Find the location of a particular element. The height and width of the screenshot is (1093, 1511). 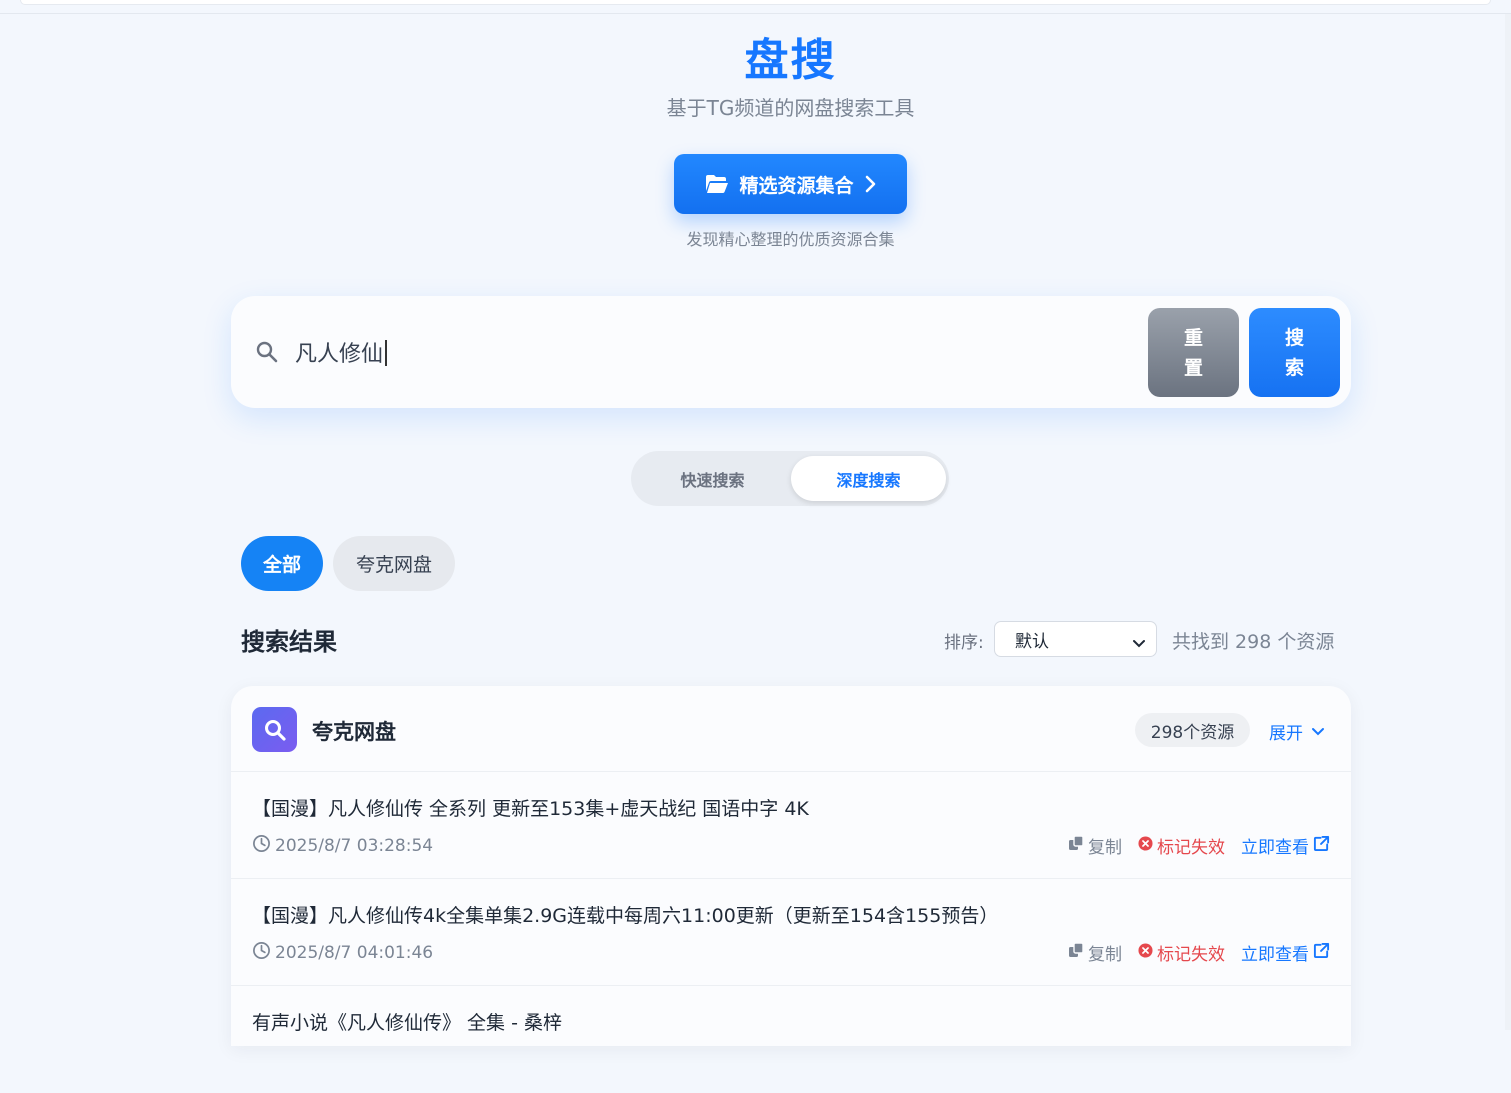

tab-deep-search: 深度搜索 is located at coordinates (868, 478).